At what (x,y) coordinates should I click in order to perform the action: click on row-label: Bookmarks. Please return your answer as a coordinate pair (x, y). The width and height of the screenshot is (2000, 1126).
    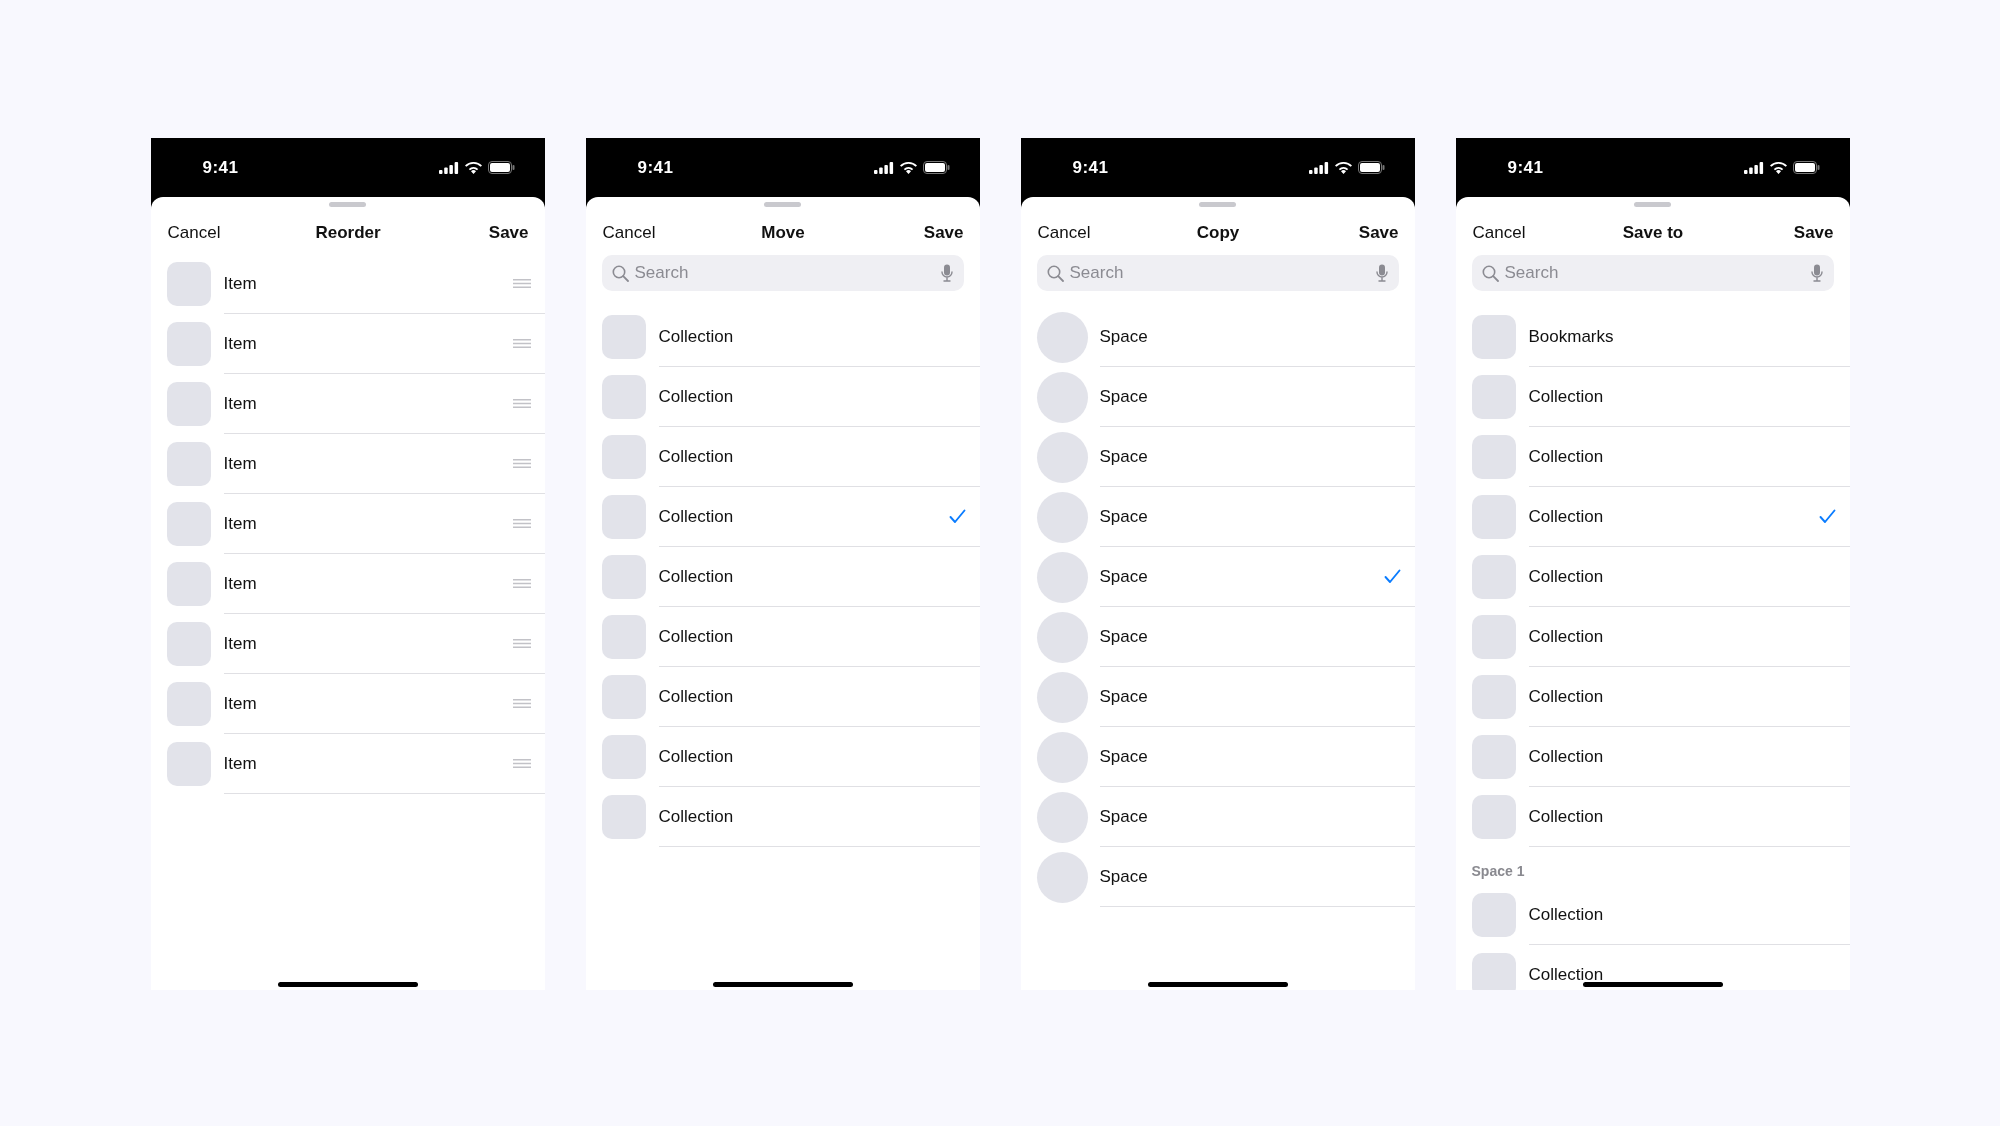
    Looking at the image, I should click on (1571, 336).